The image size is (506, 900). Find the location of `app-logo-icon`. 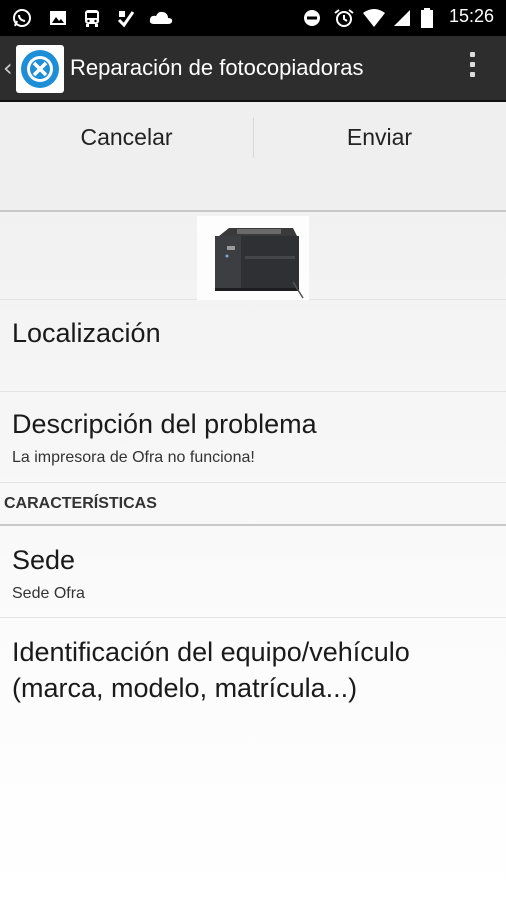

app-logo-icon is located at coordinates (40, 69).